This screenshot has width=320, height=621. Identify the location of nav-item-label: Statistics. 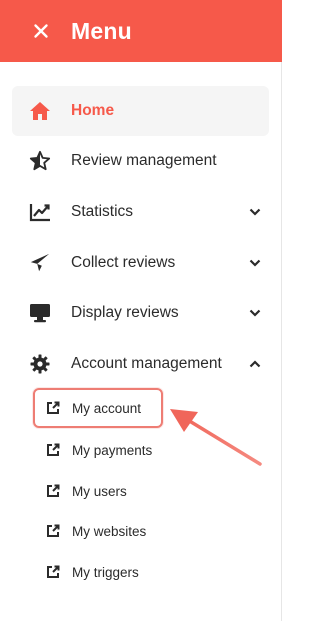
(102, 211).